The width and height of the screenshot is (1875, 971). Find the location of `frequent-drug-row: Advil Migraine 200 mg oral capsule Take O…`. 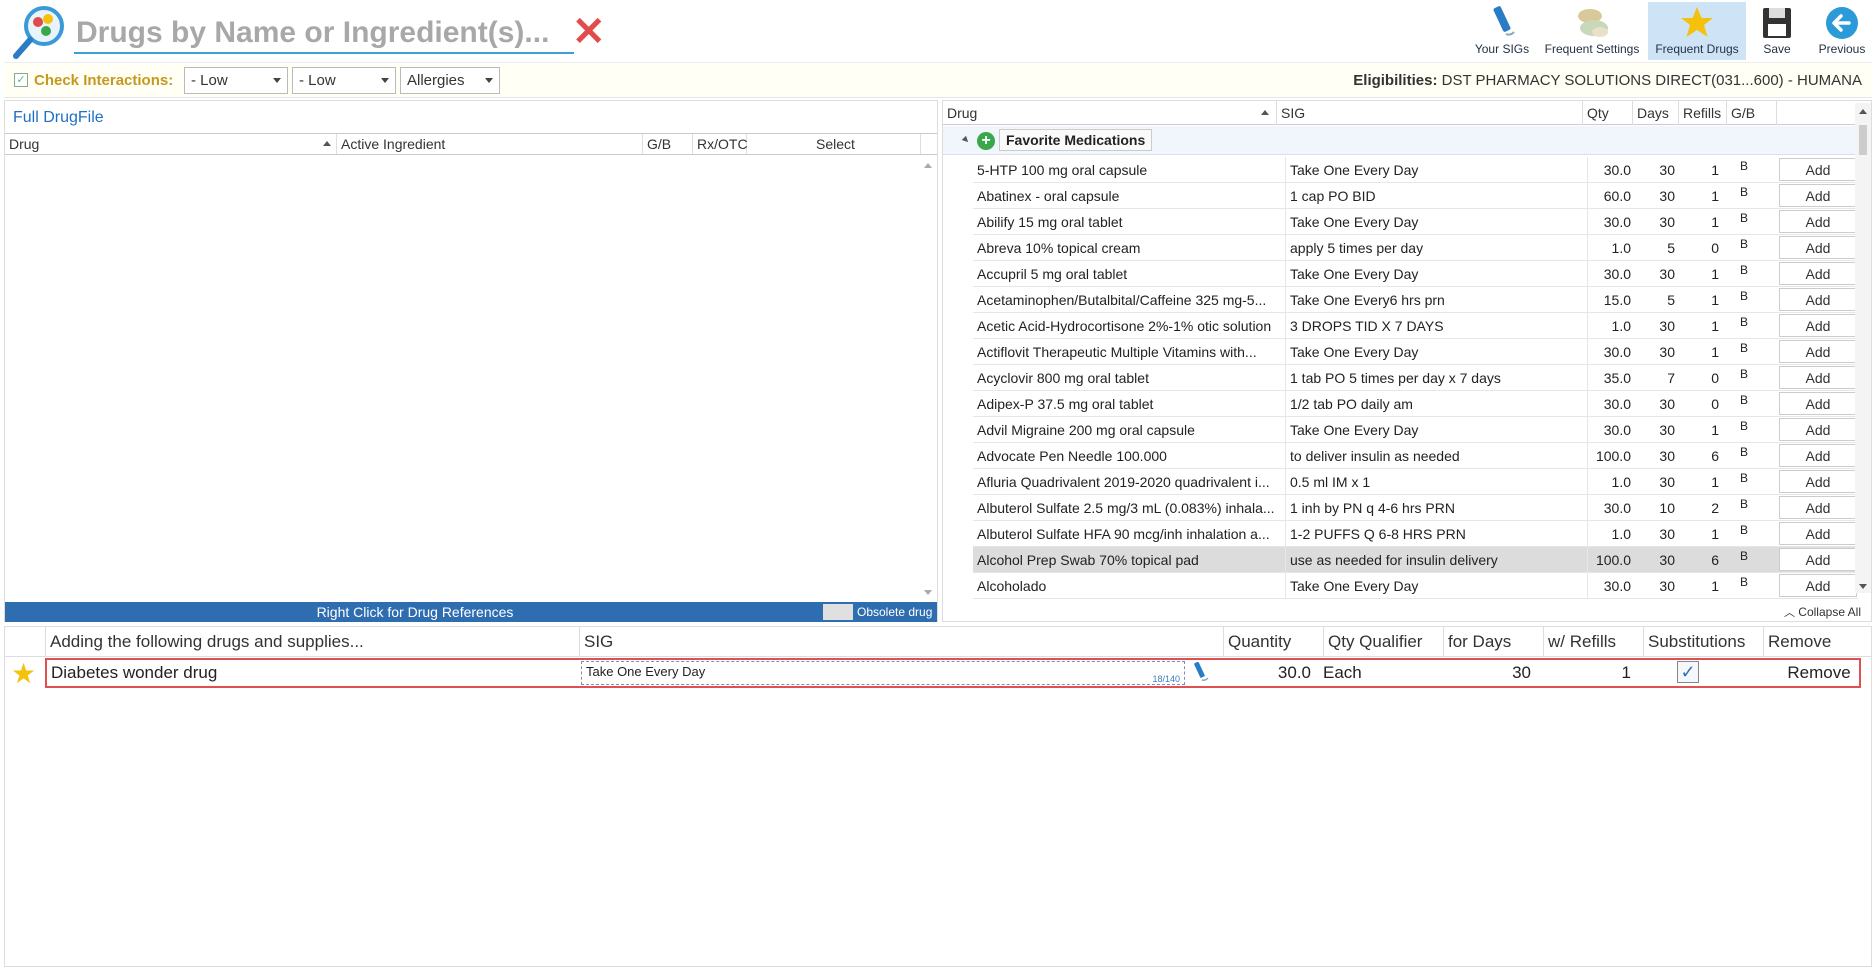

frequent-drug-row: Advil Migraine 200 mg oral capsule Take O… is located at coordinates (1415, 430).